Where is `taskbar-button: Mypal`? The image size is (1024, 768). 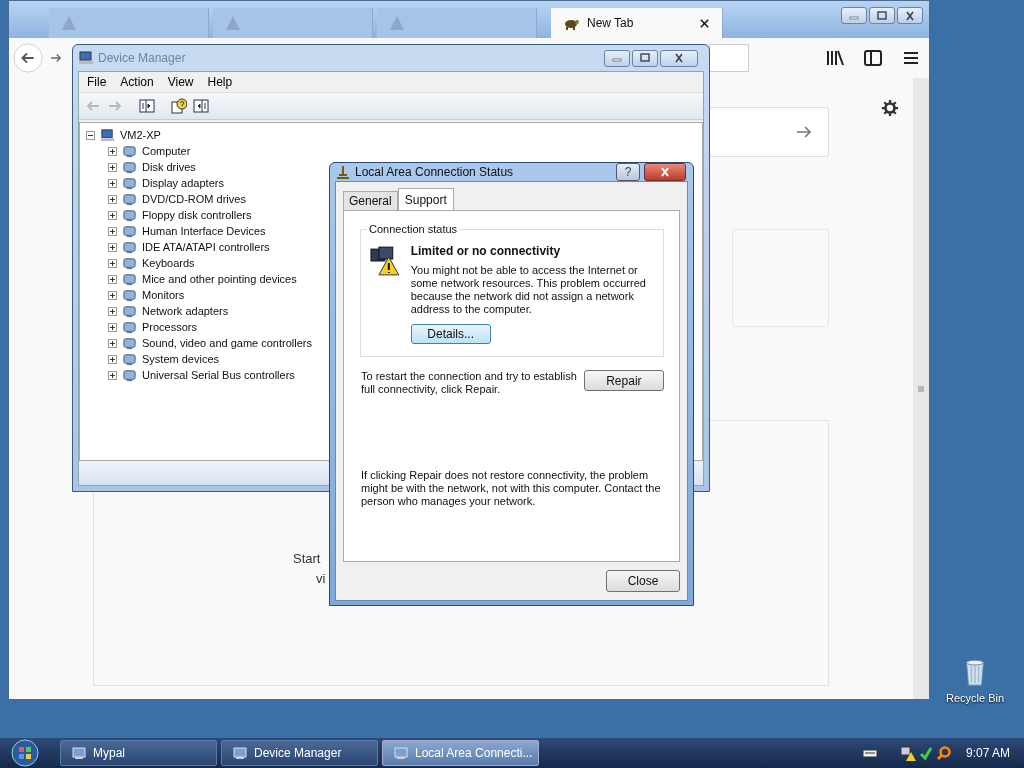 taskbar-button: Mypal is located at coordinates (138, 753).